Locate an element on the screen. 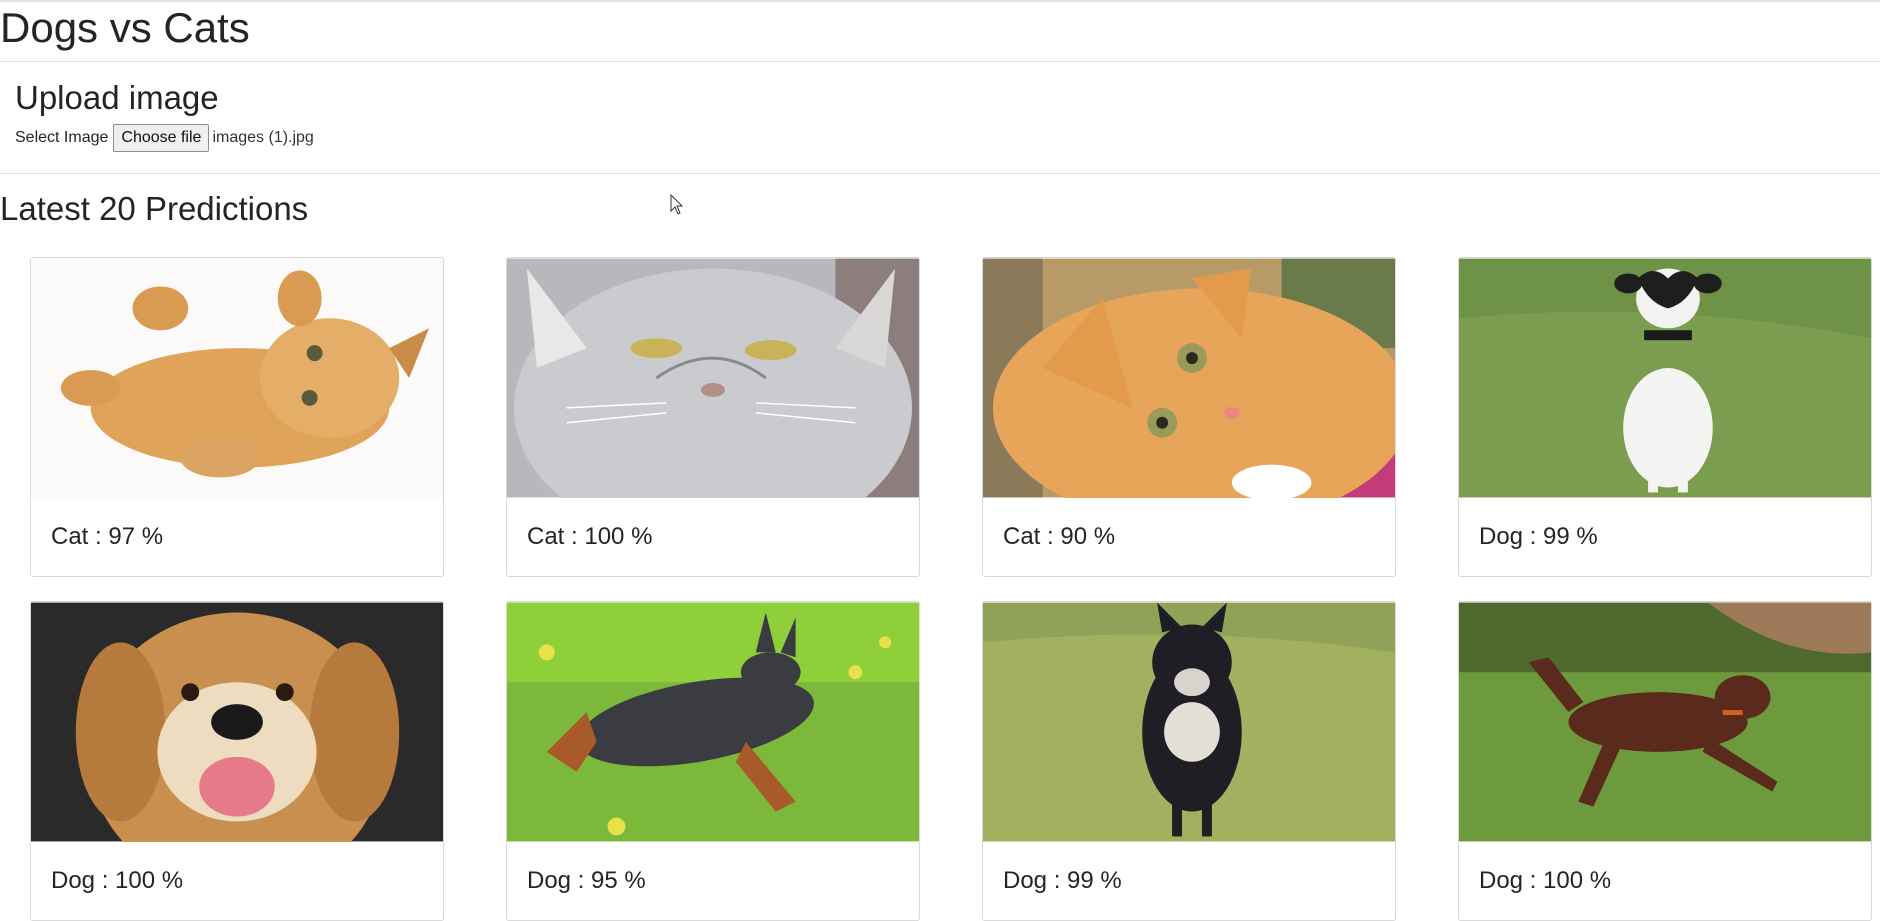 This screenshot has width=1880, height=921. upload-form: Select Image Choose file images (1).jpg is located at coordinates (164, 138).